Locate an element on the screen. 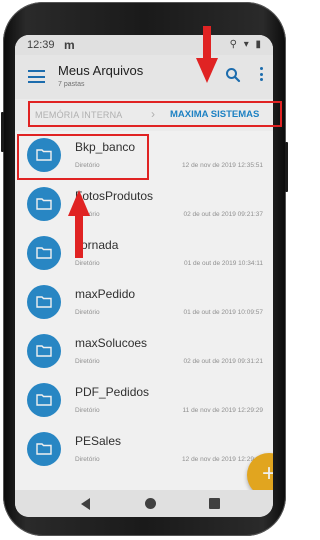  volume-button is located at coordinates (2, 132).